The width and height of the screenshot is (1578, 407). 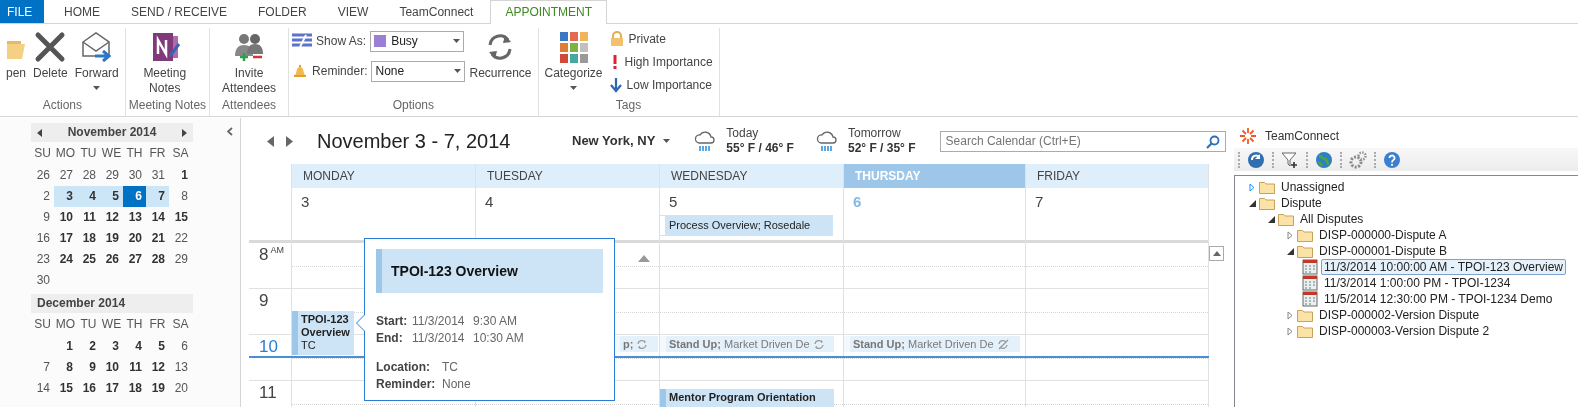 I want to click on calendar-event: Mentor Program Orientation, so click(x=747, y=398).